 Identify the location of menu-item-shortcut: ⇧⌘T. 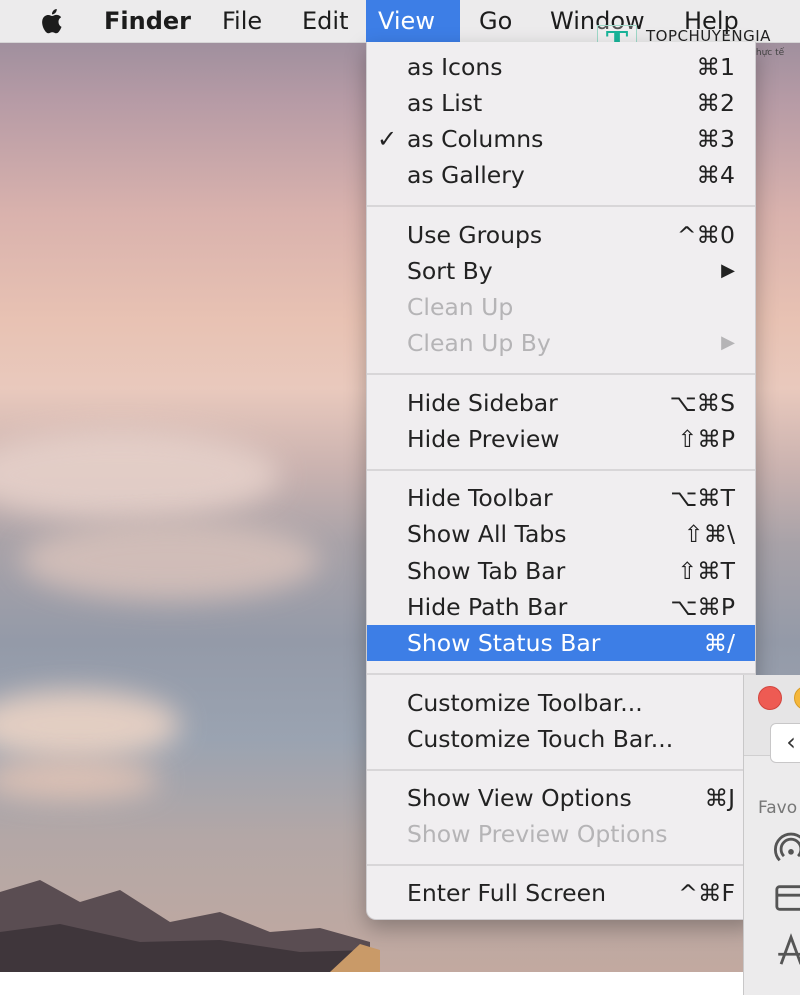
(706, 571).